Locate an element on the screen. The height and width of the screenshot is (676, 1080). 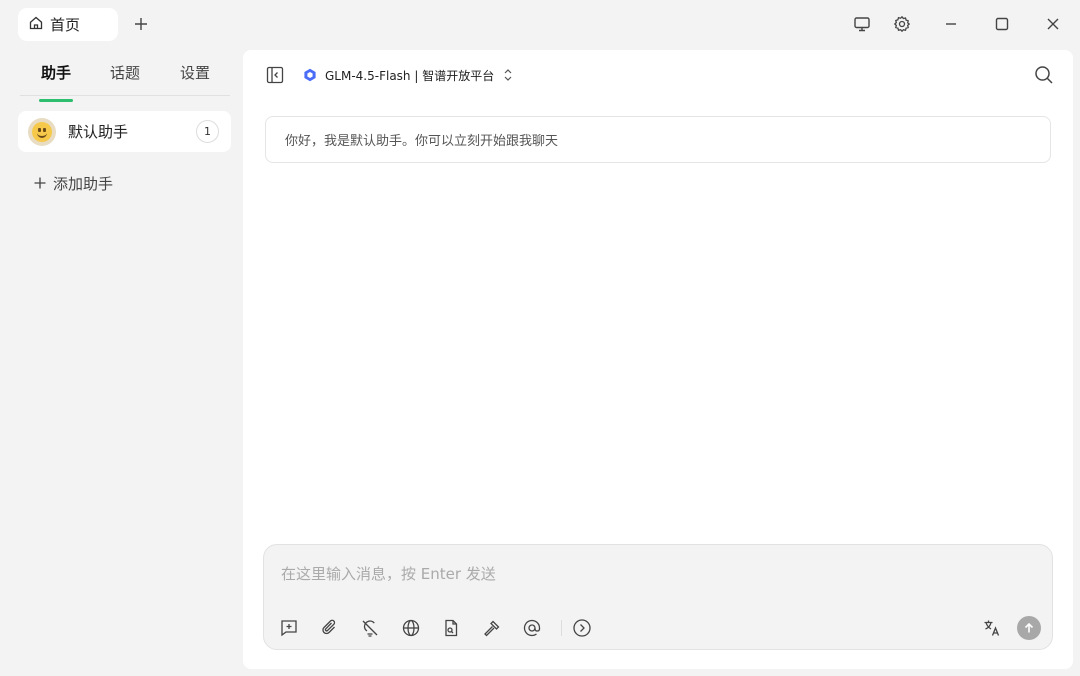
tab-assistants: 助手 is located at coordinates (56, 82).